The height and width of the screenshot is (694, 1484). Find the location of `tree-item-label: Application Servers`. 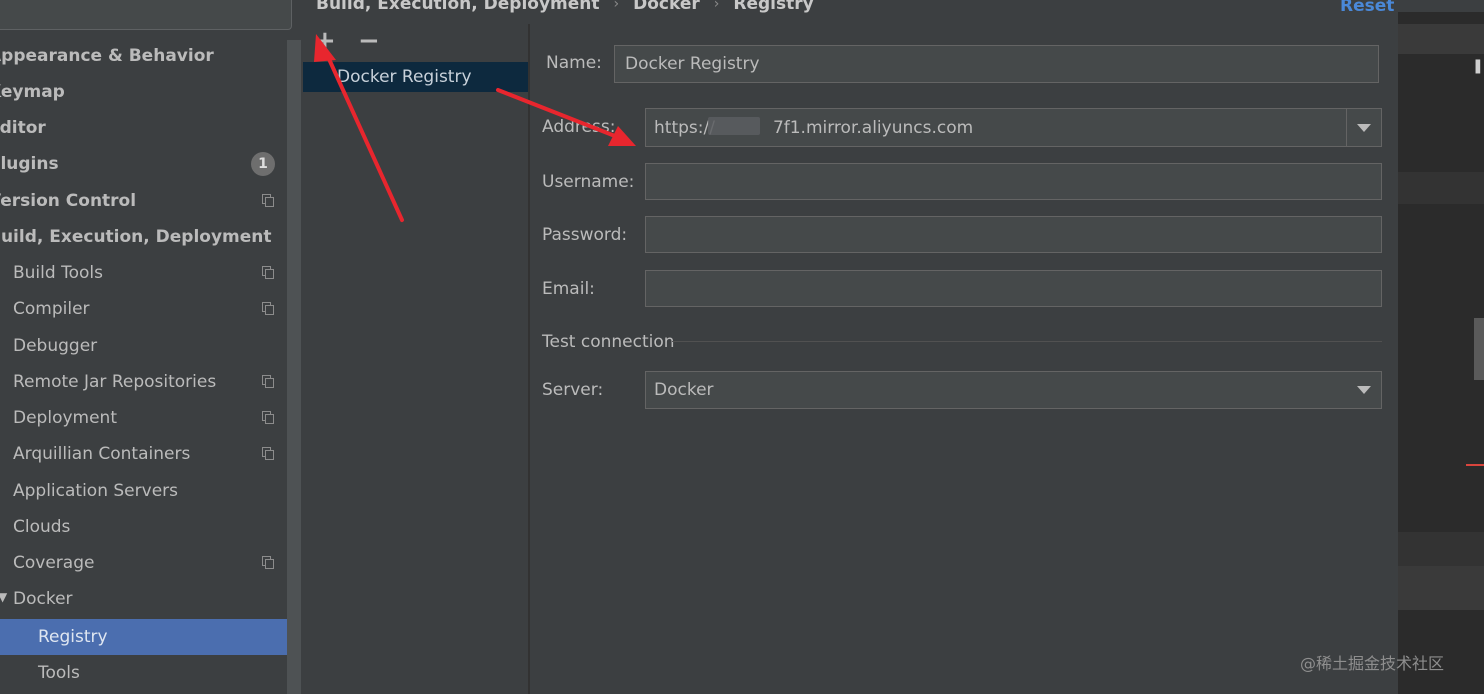

tree-item-label: Application Servers is located at coordinates (95, 491).